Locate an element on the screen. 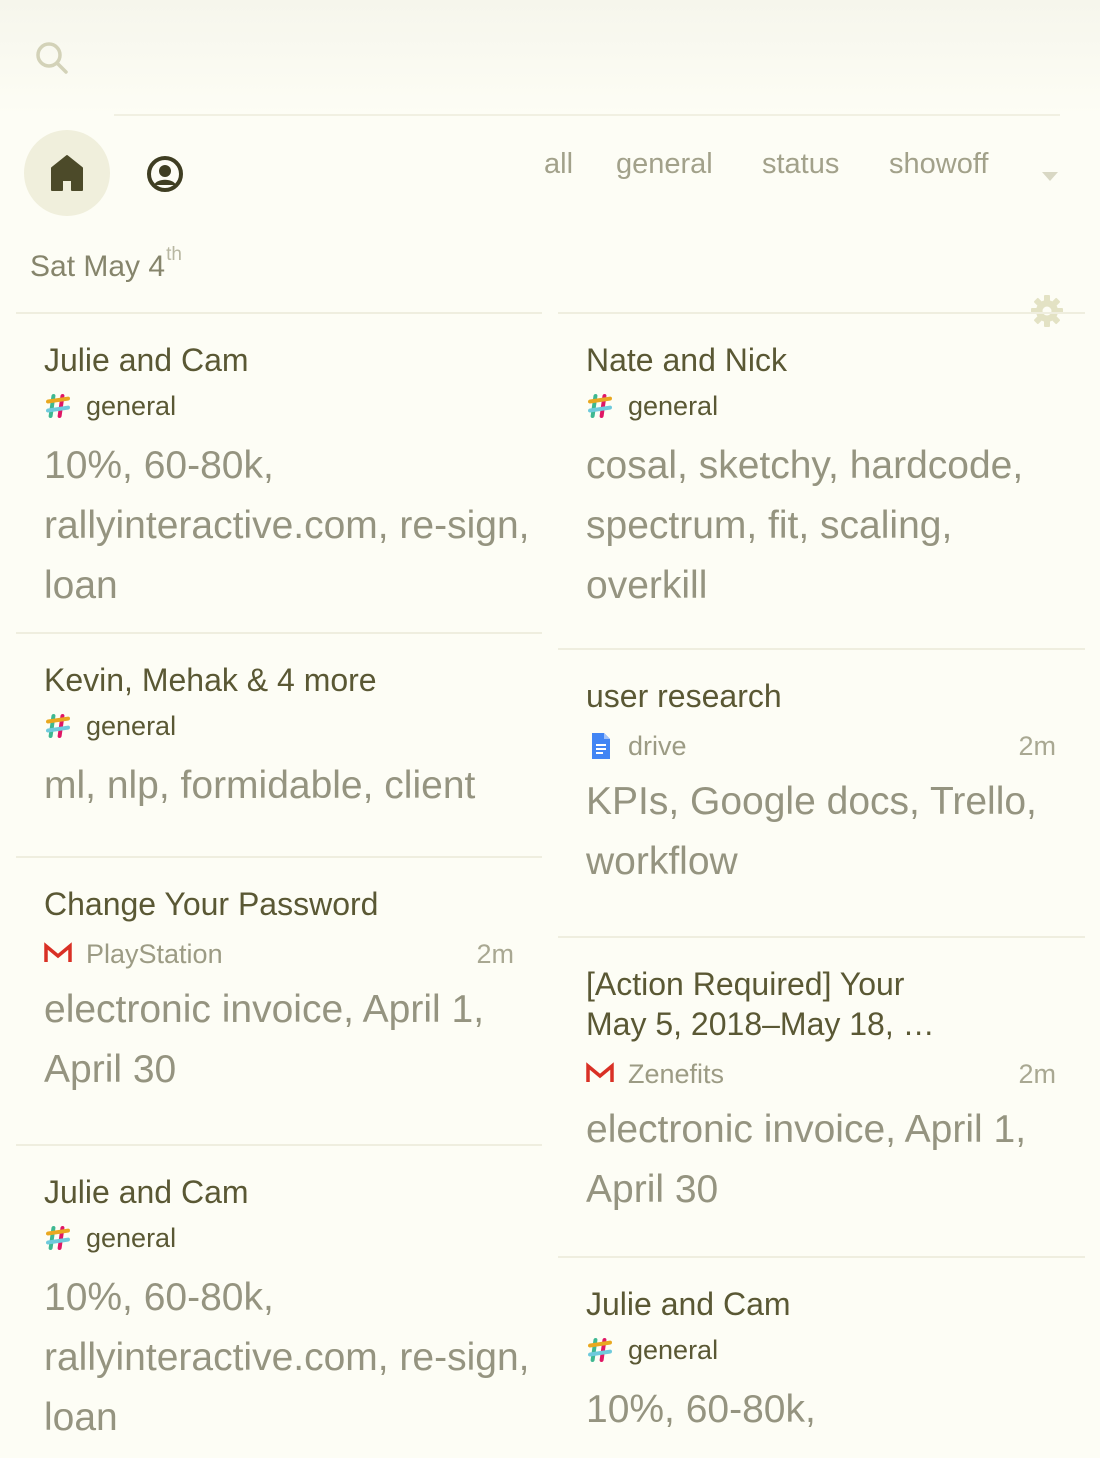  filter-showoff: showoff is located at coordinates (938, 164).